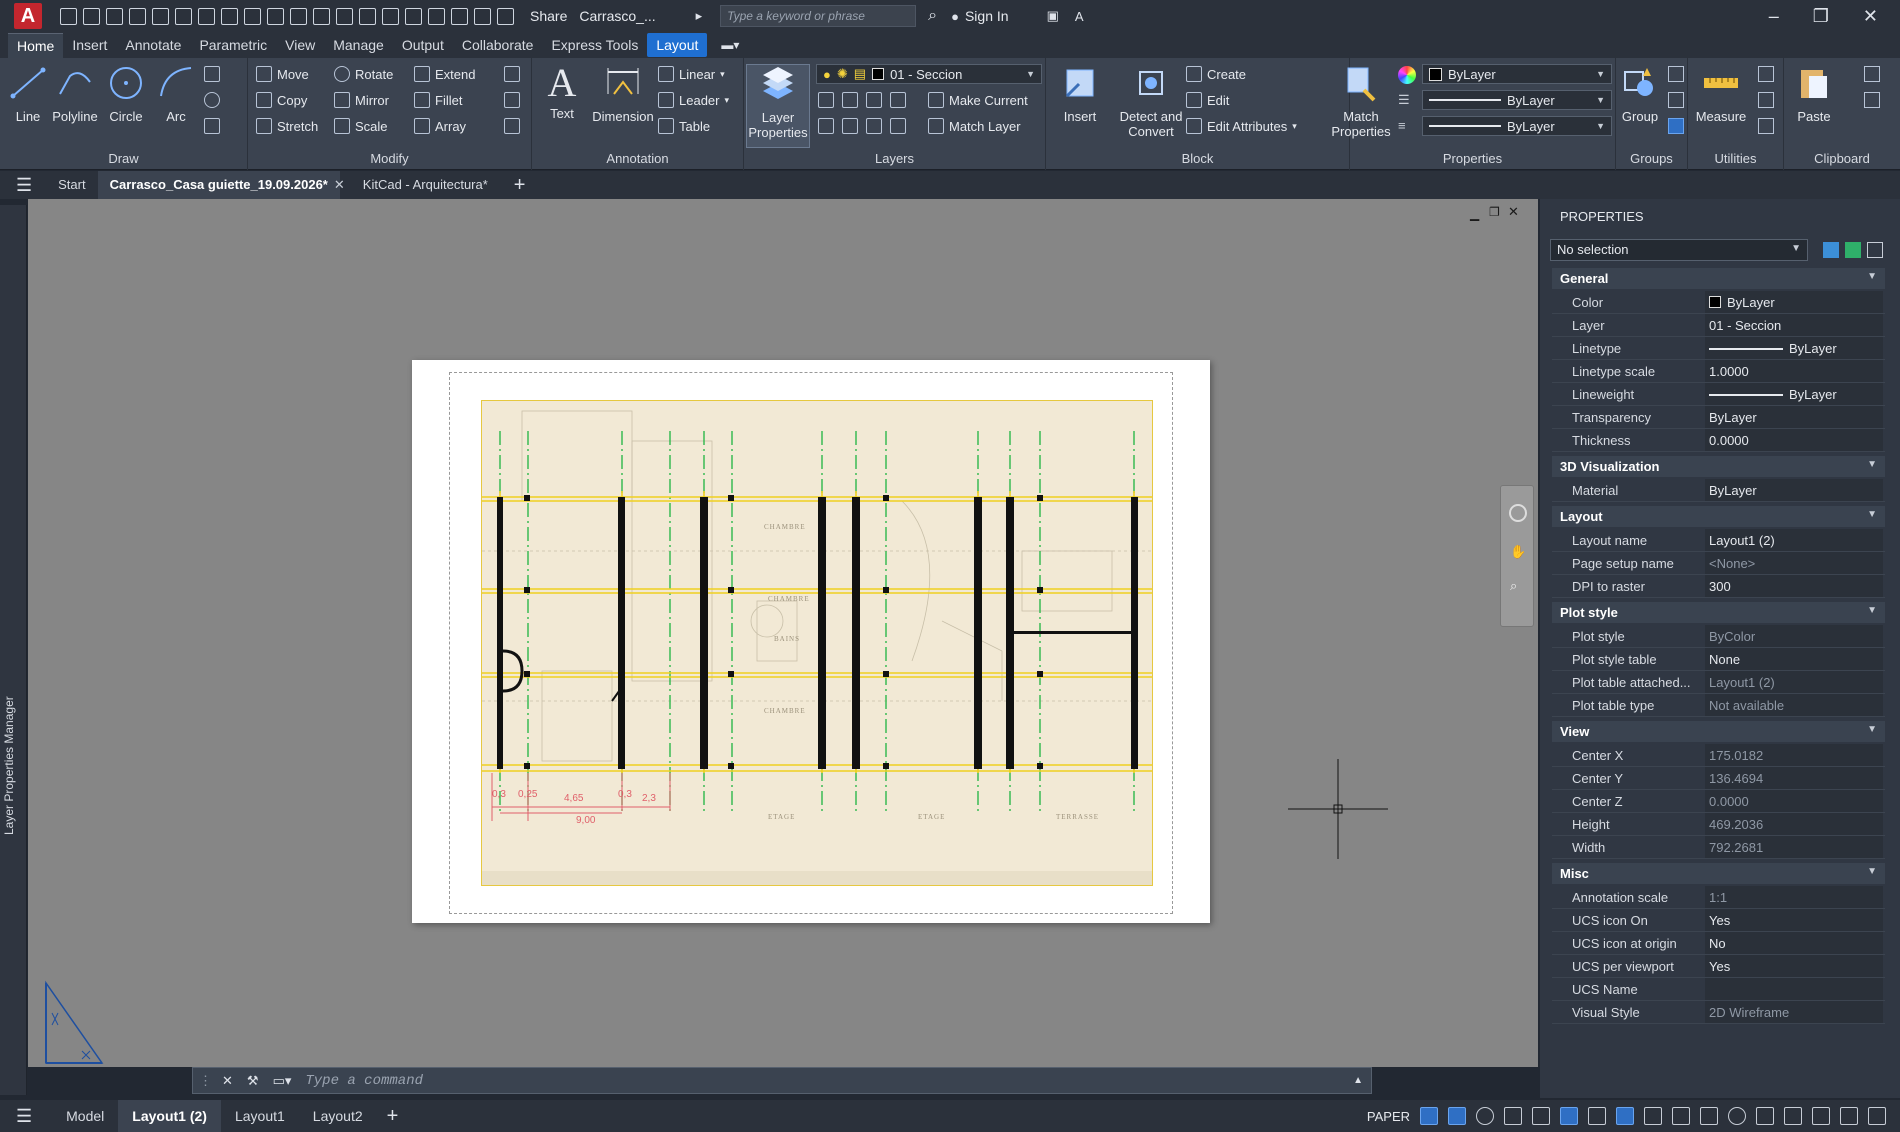 The height and width of the screenshot is (1132, 1900). I want to click on zoom-icon, so click(252, 16).